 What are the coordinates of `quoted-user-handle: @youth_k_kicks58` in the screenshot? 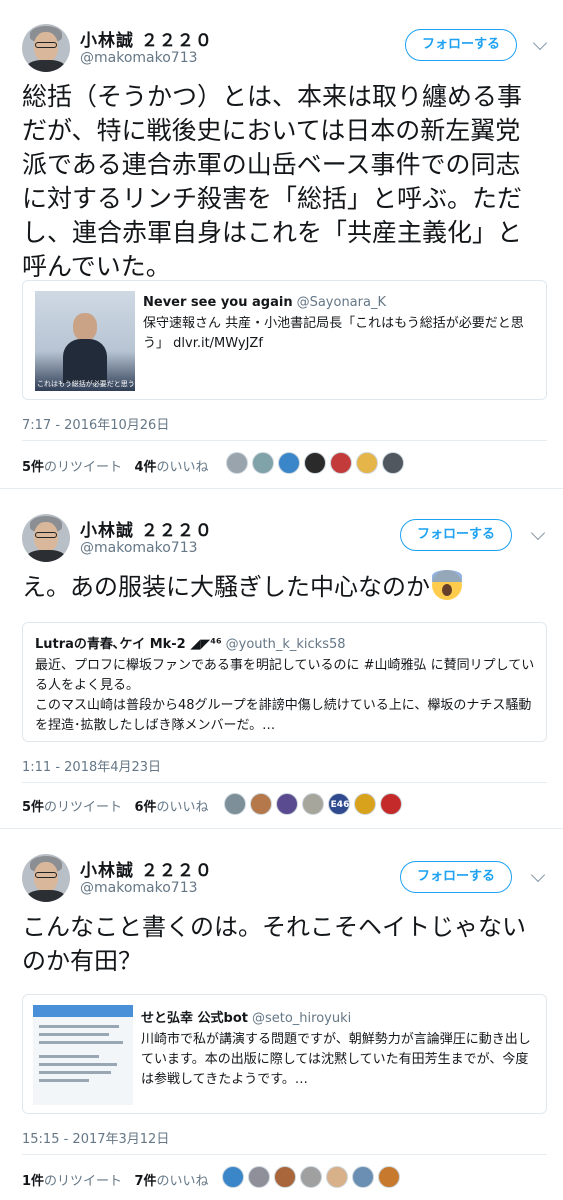 It's located at (285, 644).